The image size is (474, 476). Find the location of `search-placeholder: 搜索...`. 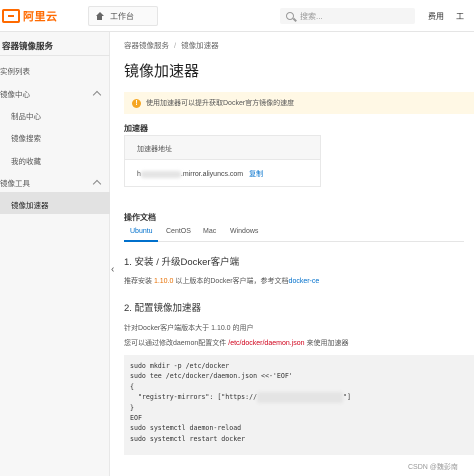

search-placeholder: 搜索... is located at coordinates (311, 16).